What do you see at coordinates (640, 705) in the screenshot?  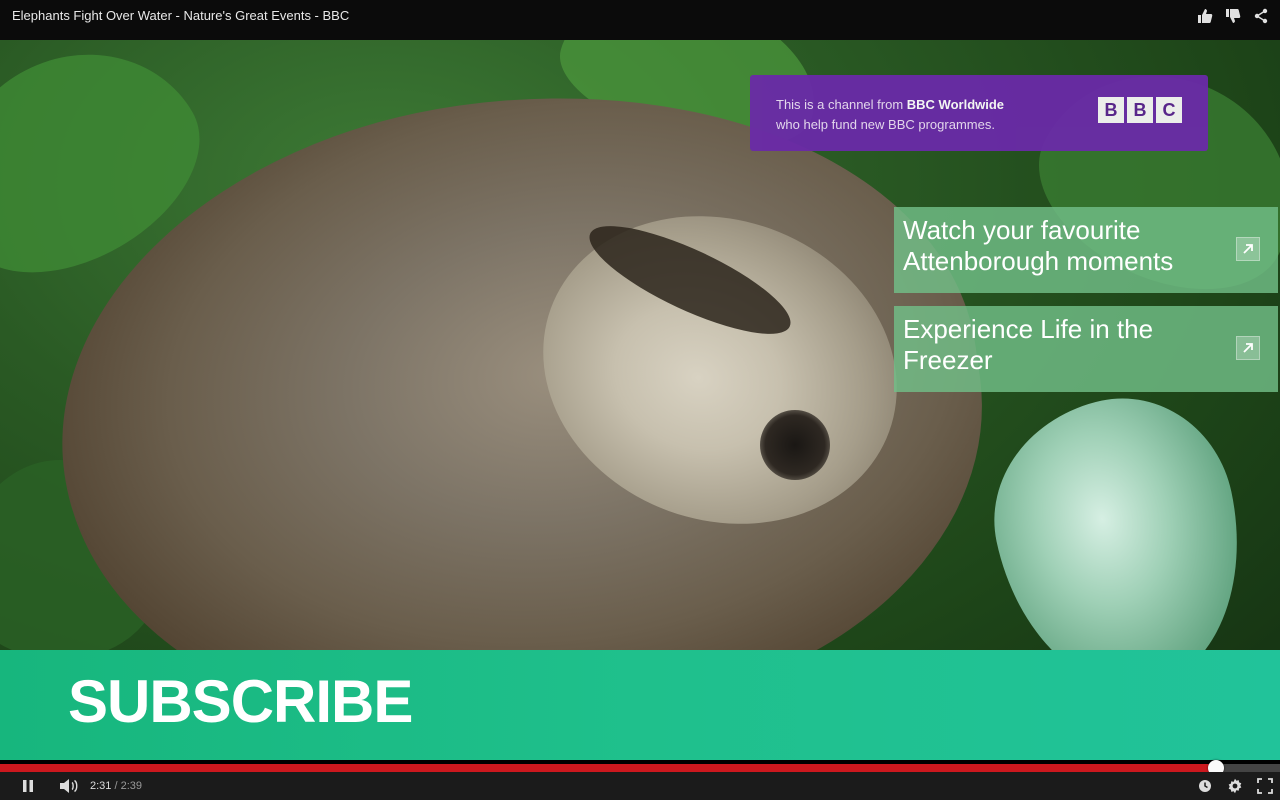 I see `subscribe-banner: SUBSCRIBE` at bounding box center [640, 705].